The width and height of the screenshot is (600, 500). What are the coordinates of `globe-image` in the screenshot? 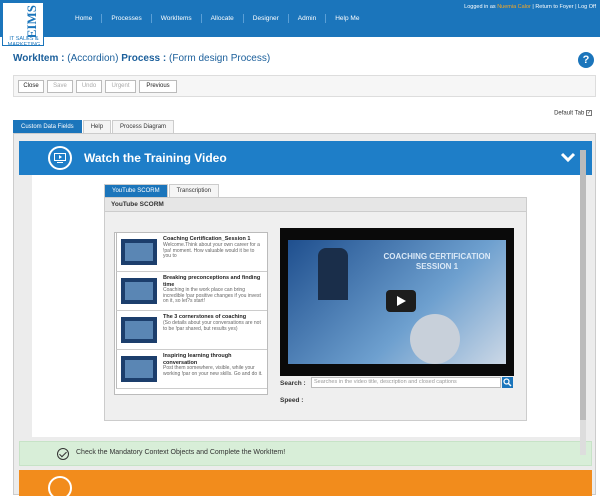 It's located at (435, 339).